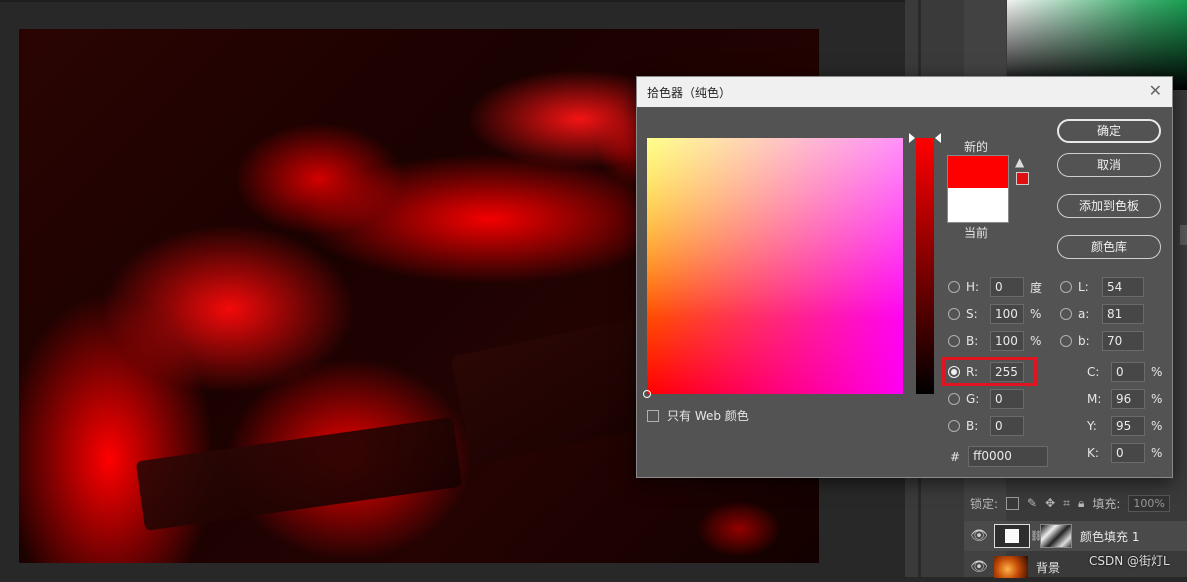  Describe the element at coordinates (978, 172) in the screenshot. I see `new-color-swatch` at that location.